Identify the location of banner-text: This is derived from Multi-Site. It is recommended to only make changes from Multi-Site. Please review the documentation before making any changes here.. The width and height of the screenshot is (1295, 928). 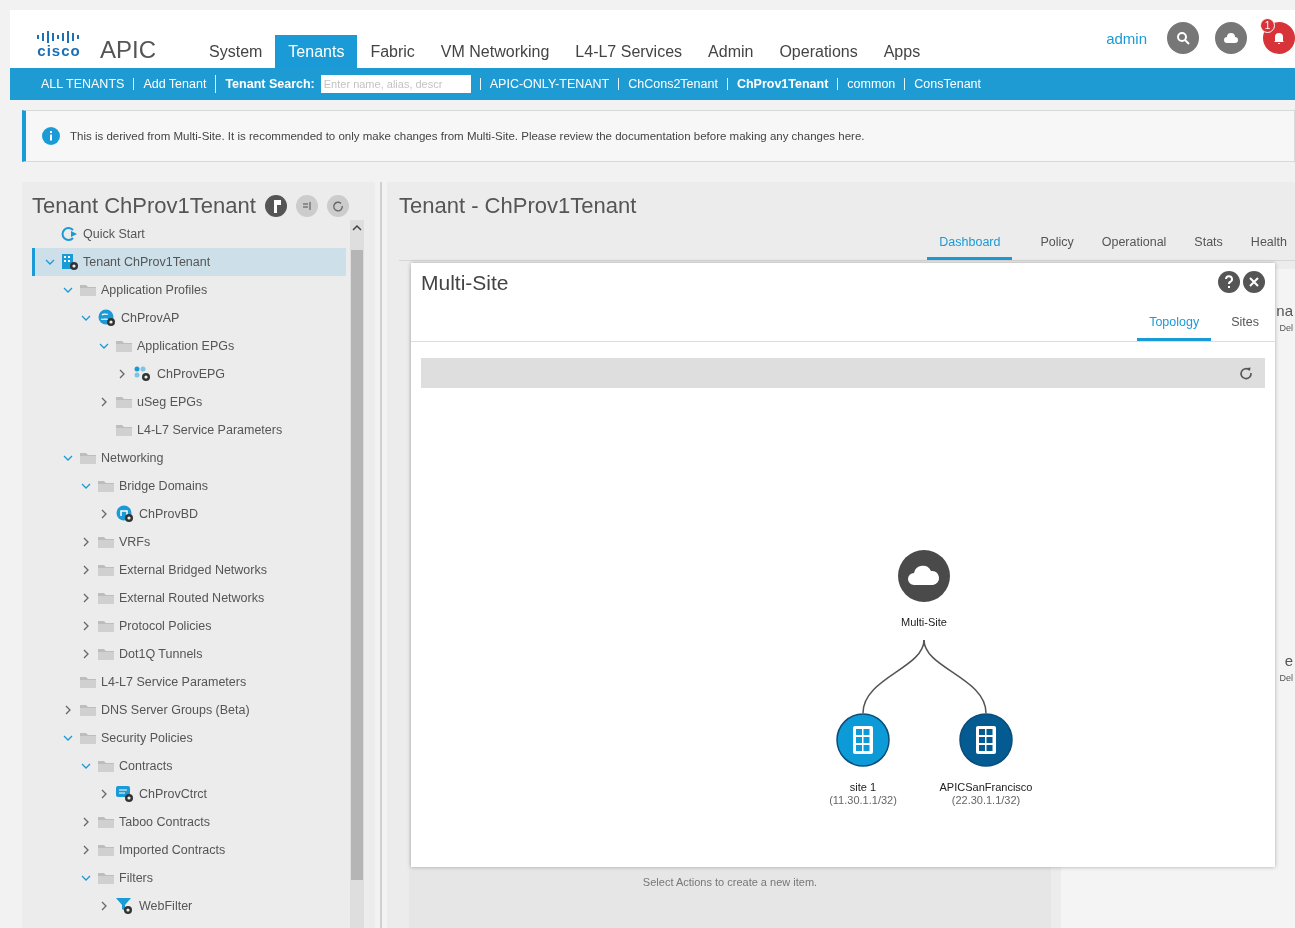
(467, 136).